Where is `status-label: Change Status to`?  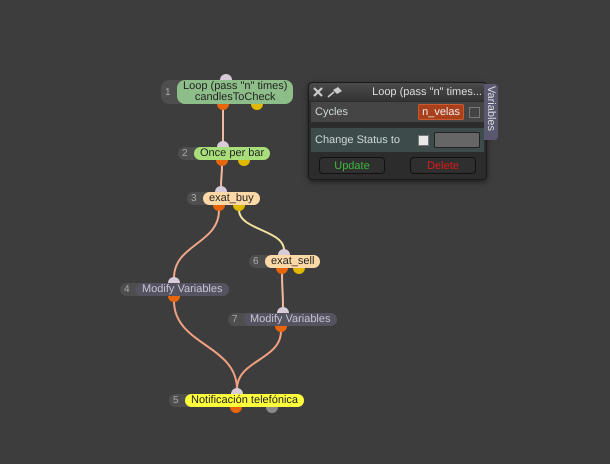
status-label: Change Status to is located at coordinates (358, 140).